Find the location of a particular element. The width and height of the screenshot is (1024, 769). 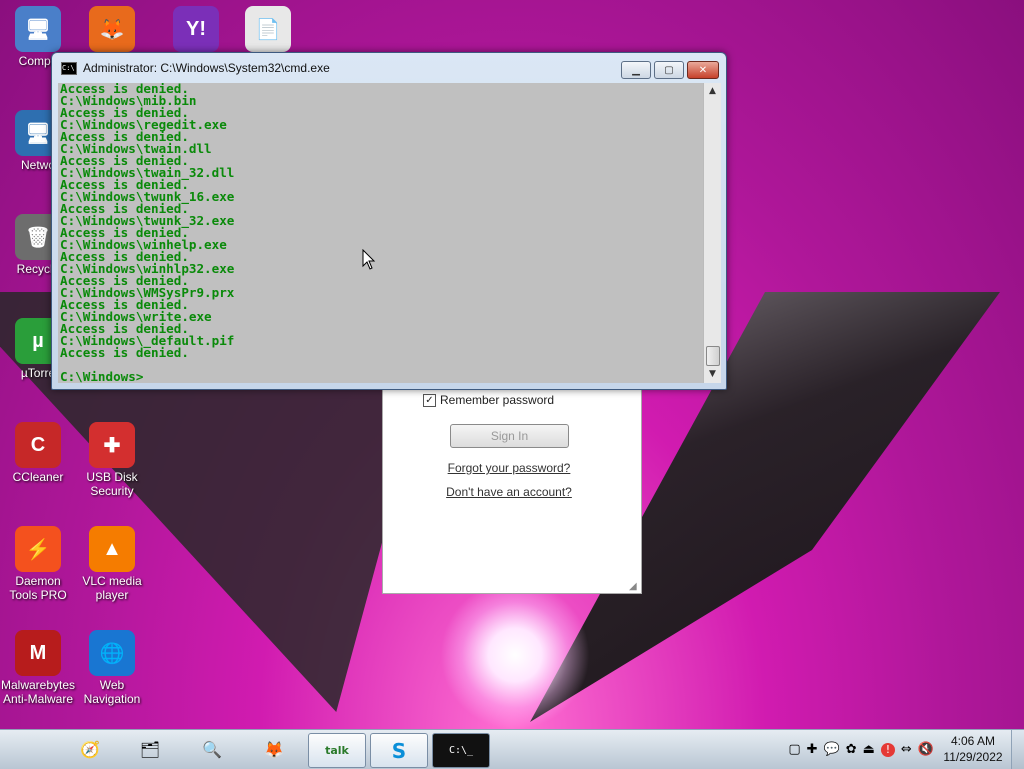

desktop-icon-label: Web is located at coordinates (112, 685).